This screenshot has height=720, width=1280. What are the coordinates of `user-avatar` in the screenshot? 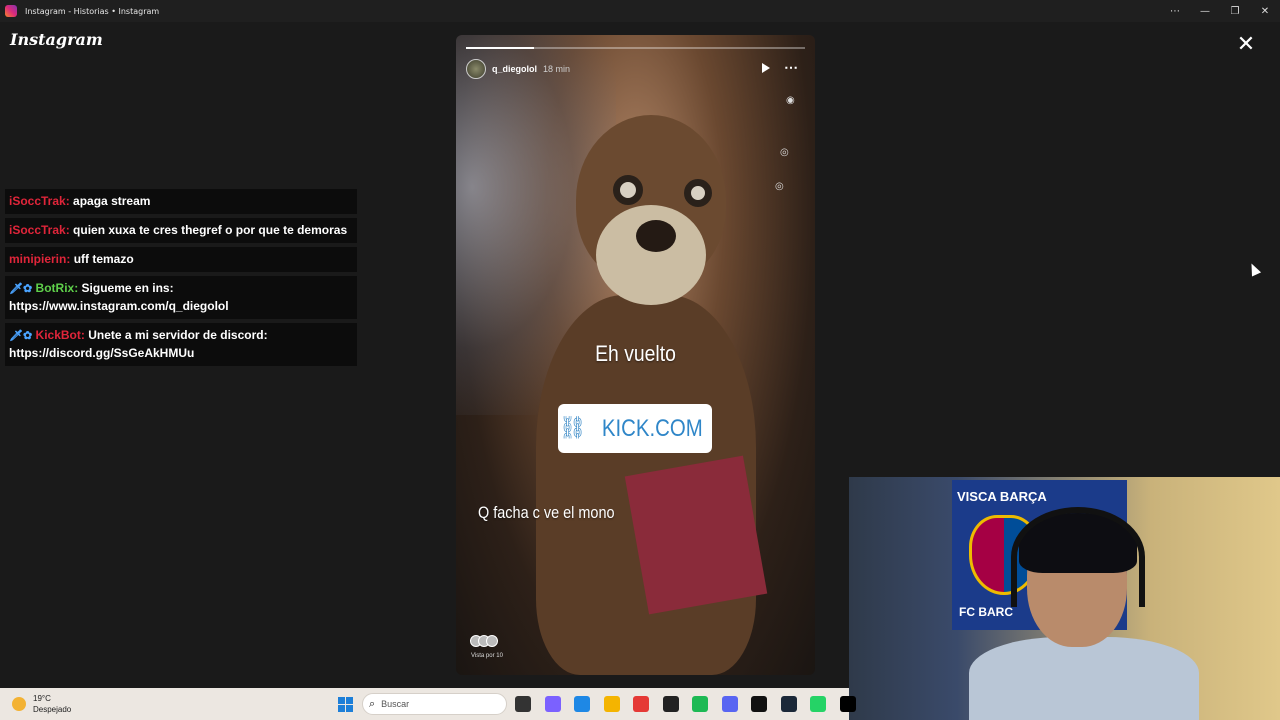 It's located at (476, 69).